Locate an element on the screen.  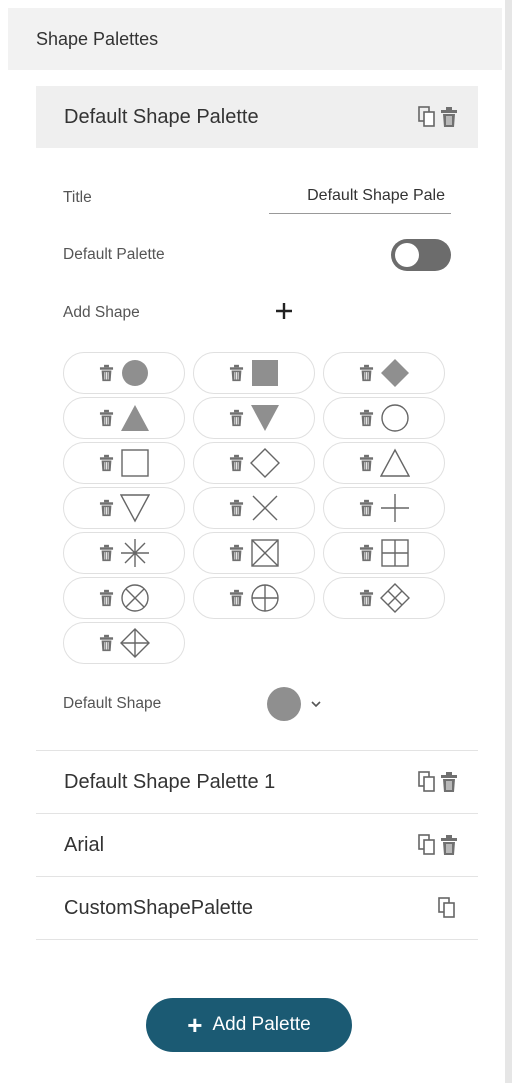
panel-header: Shape Palettes is located at coordinates (255, 39).